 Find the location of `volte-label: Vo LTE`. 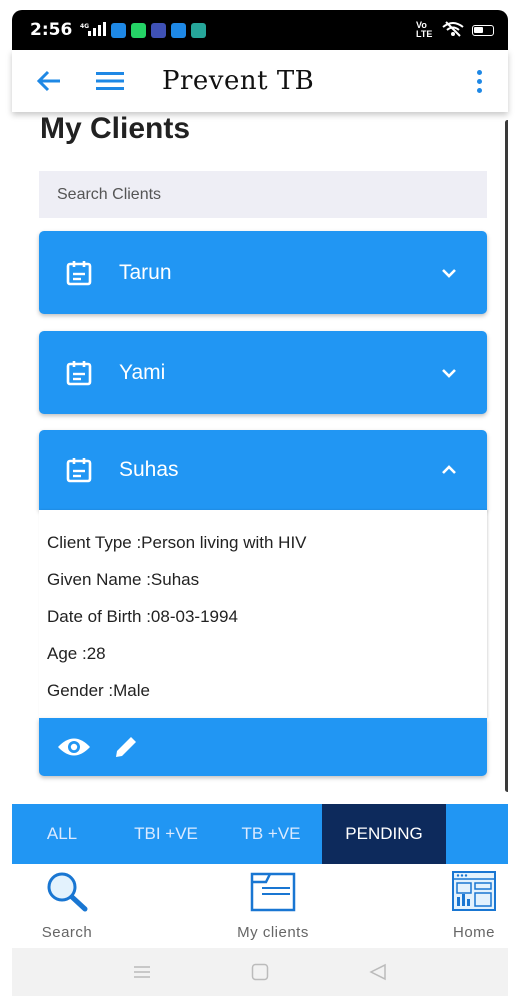

volte-label: Vo LTE is located at coordinates (424, 29).